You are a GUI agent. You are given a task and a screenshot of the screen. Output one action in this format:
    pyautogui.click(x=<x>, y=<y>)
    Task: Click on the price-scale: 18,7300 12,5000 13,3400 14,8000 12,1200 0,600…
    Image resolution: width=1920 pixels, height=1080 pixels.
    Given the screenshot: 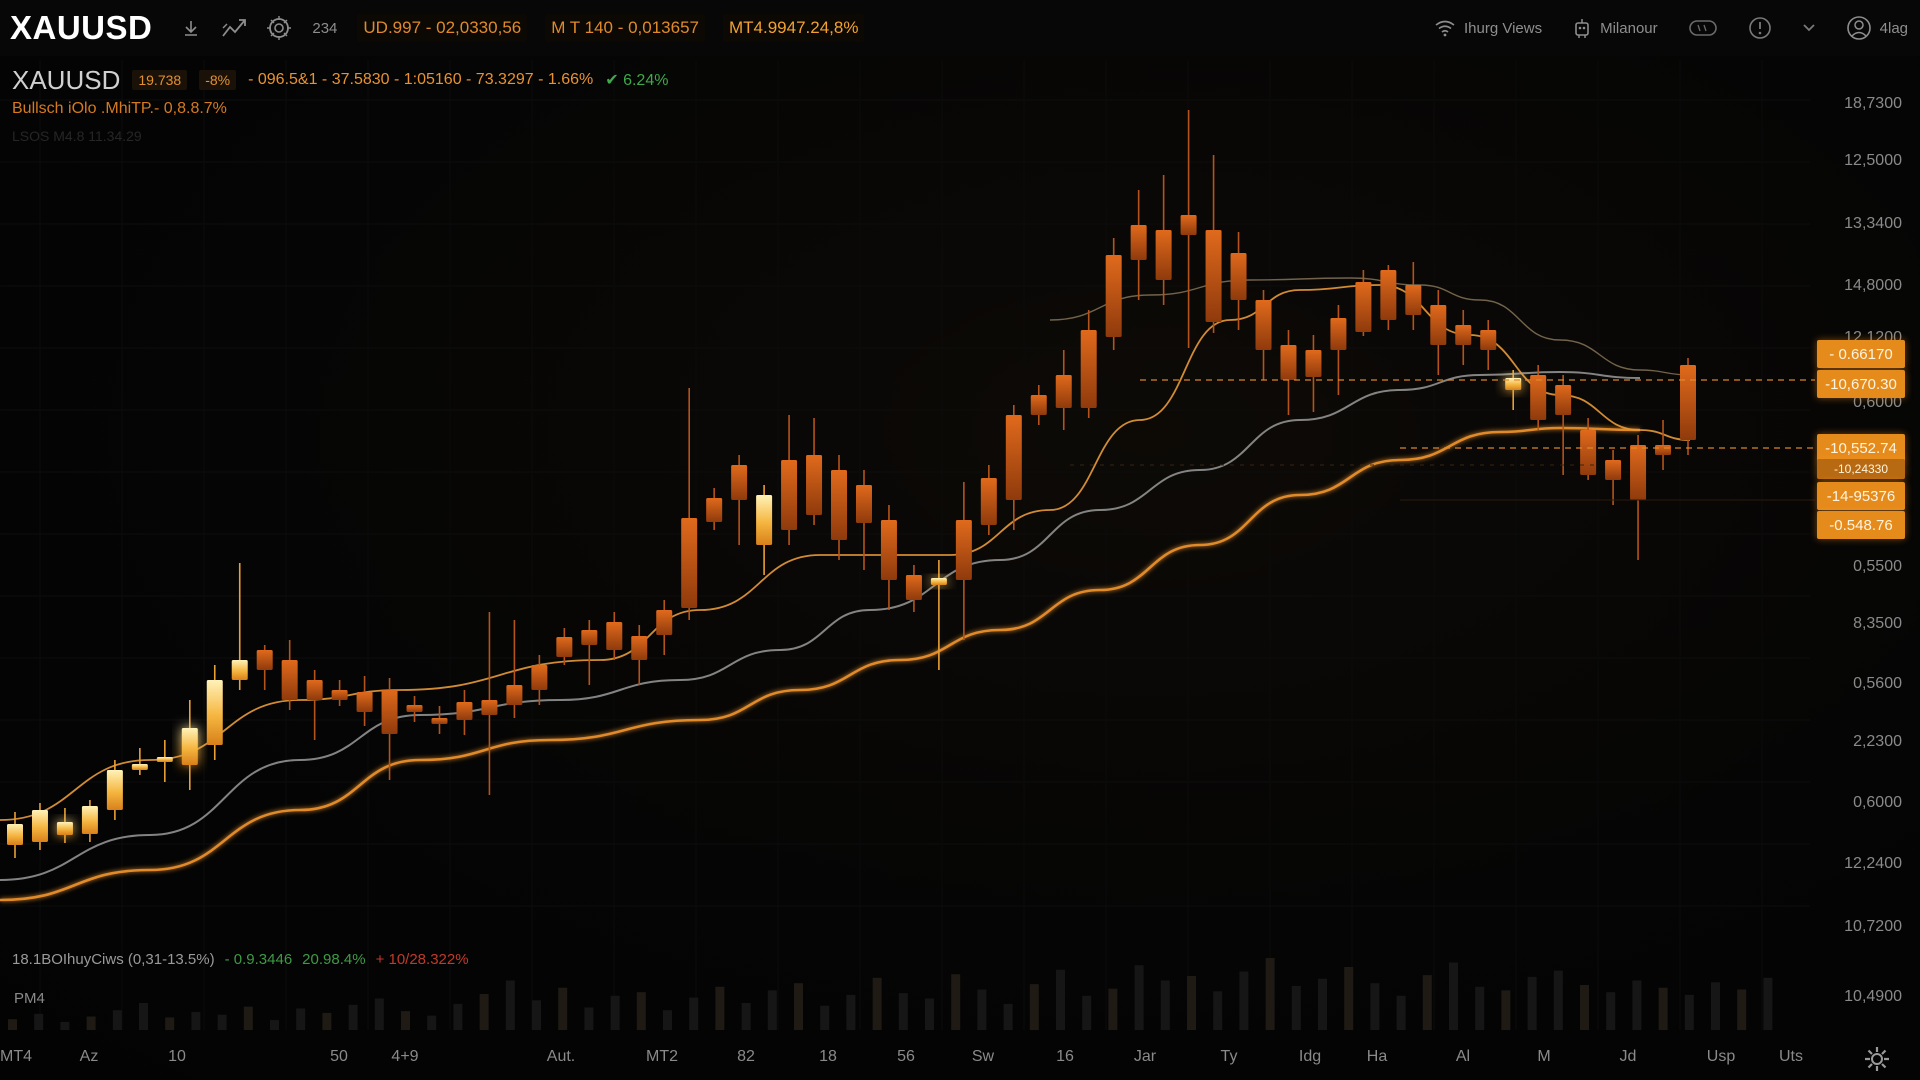 What is the action you would take?
    pyautogui.click(x=1867, y=550)
    